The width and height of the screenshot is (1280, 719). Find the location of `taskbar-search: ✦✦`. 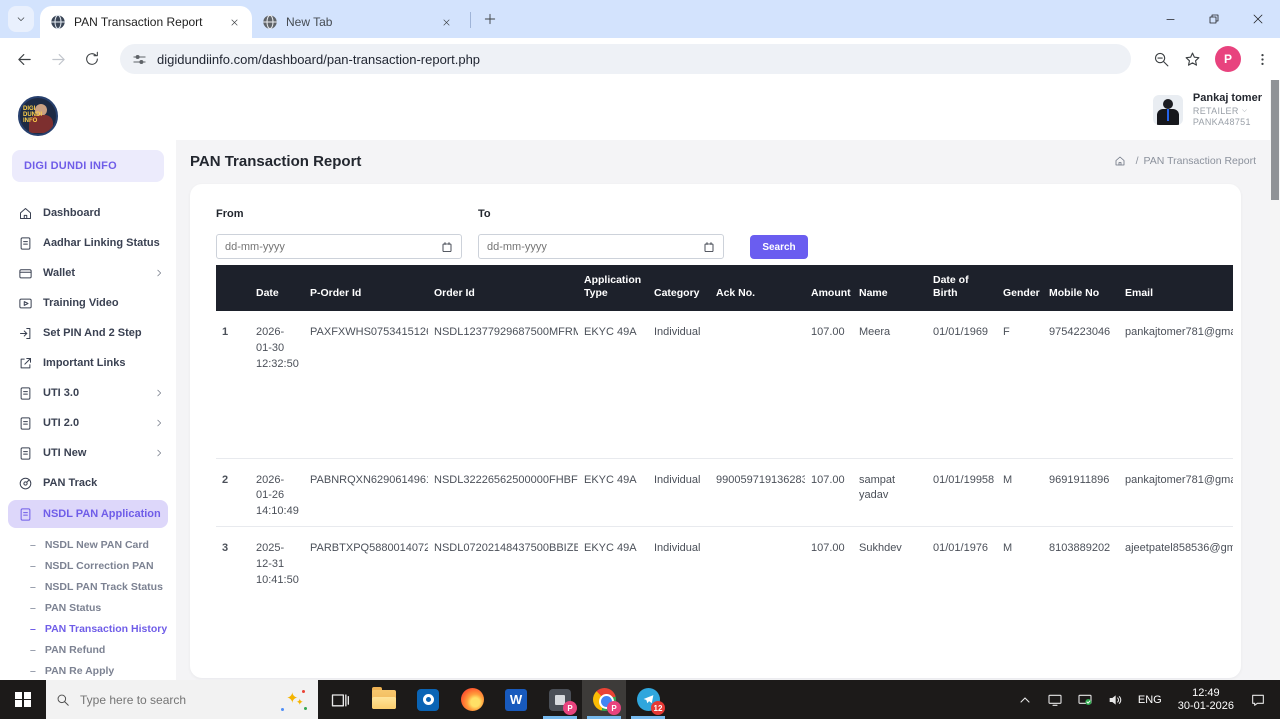

taskbar-search: ✦✦ is located at coordinates (182, 699).